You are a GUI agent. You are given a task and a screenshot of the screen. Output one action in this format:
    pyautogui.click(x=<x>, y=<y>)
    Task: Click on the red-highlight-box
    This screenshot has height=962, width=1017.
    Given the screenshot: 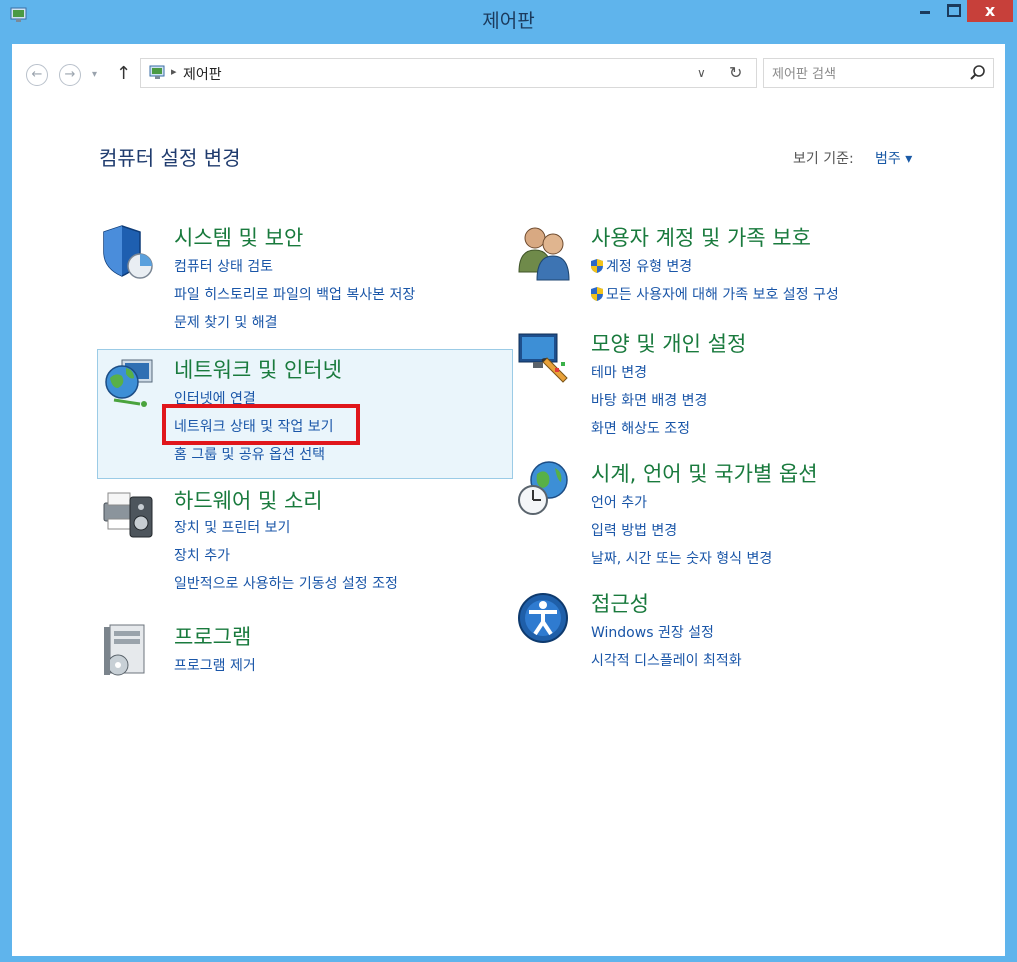 What is the action you would take?
    pyautogui.click(x=261, y=424)
    